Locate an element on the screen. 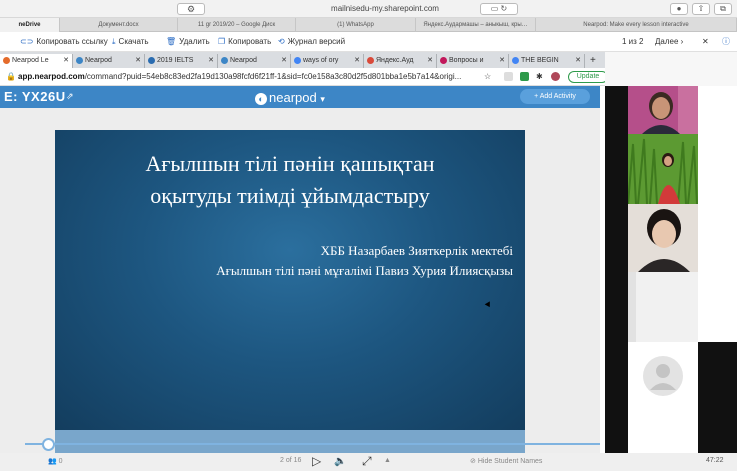  settings-gear-icon: ⚙ is located at coordinates (191, 9).